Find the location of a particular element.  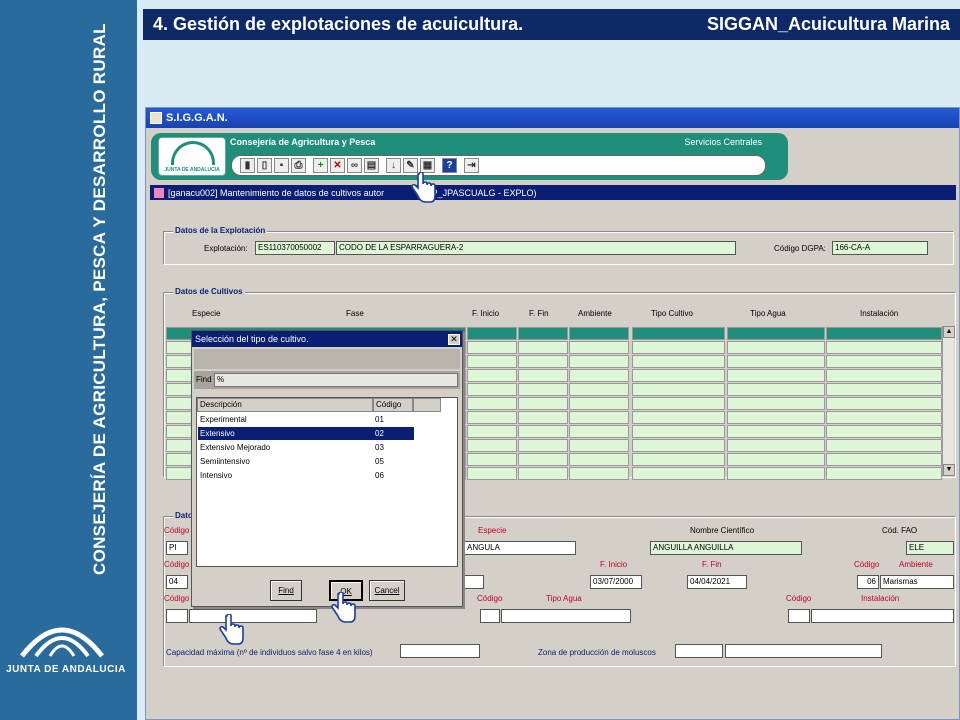

save-icon: ▮ is located at coordinates (247, 165).